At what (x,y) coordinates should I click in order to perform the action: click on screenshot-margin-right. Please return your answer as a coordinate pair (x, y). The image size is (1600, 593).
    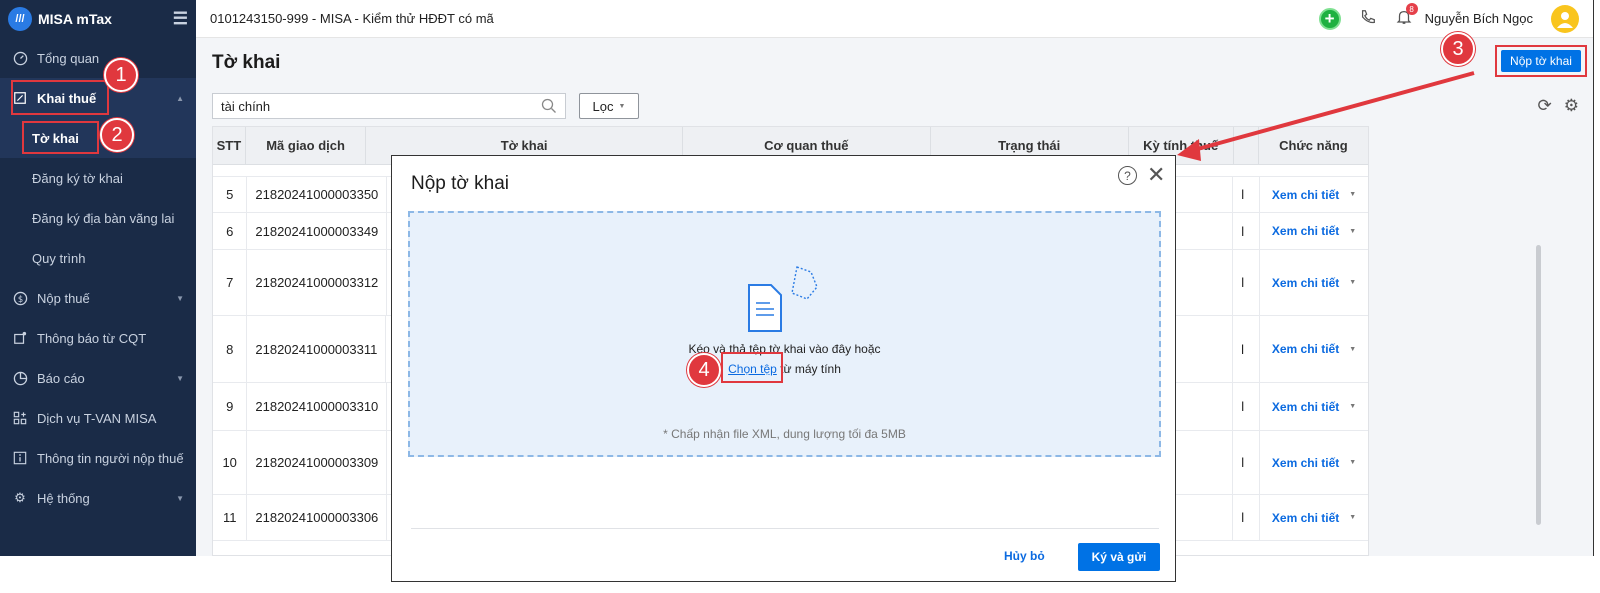
    Looking at the image, I should click on (1596, 278).